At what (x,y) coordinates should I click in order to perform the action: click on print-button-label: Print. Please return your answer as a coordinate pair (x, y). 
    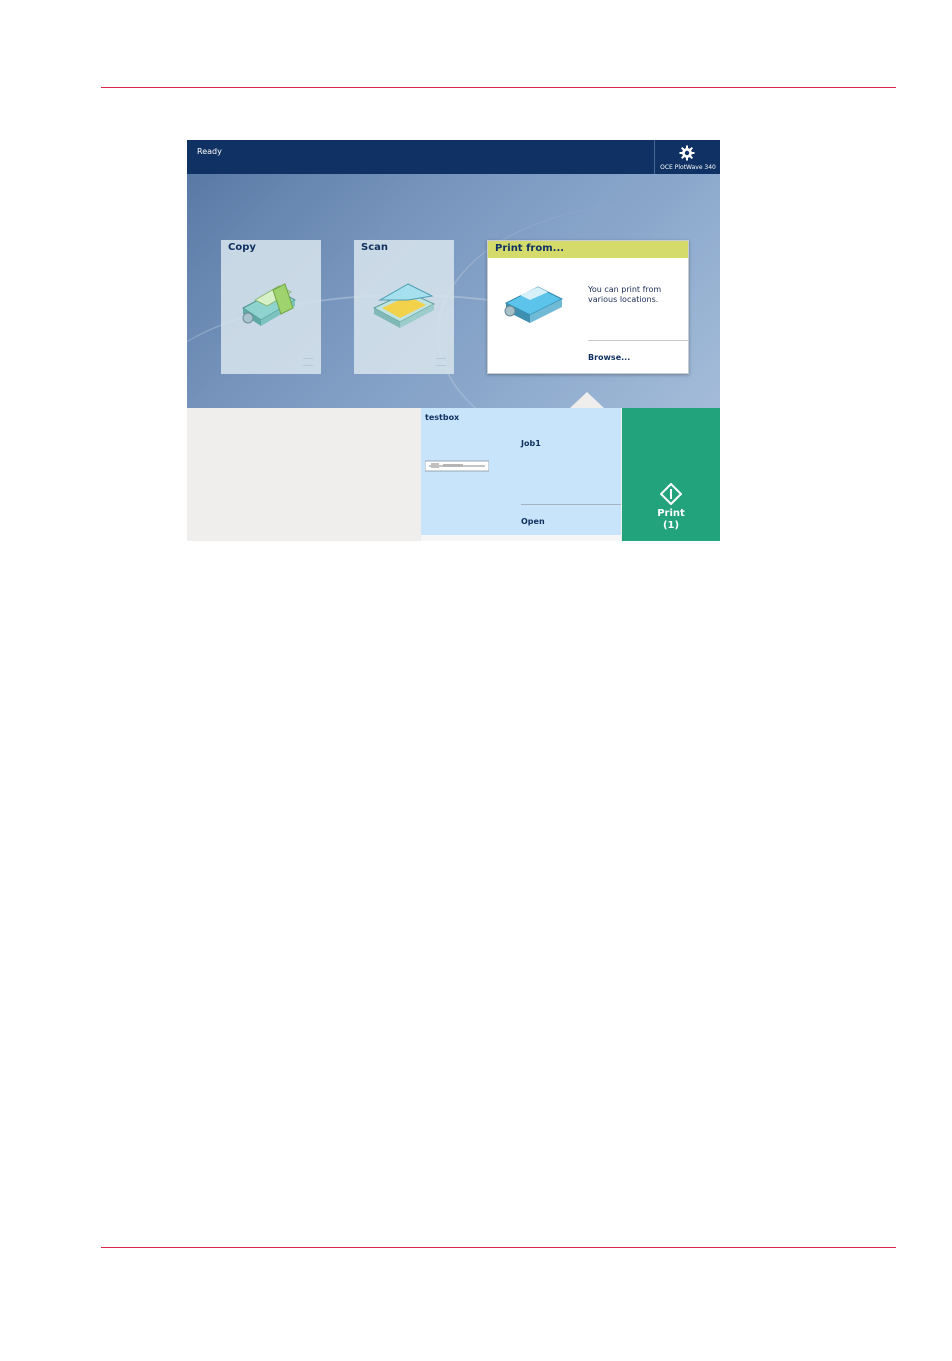
    Looking at the image, I should click on (671, 513).